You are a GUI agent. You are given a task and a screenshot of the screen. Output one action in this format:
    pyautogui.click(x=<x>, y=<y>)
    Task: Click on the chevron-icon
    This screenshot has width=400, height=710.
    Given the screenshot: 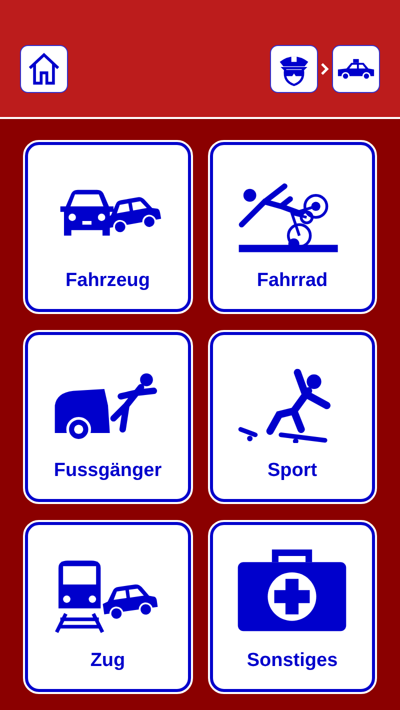 What is the action you would take?
    pyautogui.click(x=325, y=69)
    